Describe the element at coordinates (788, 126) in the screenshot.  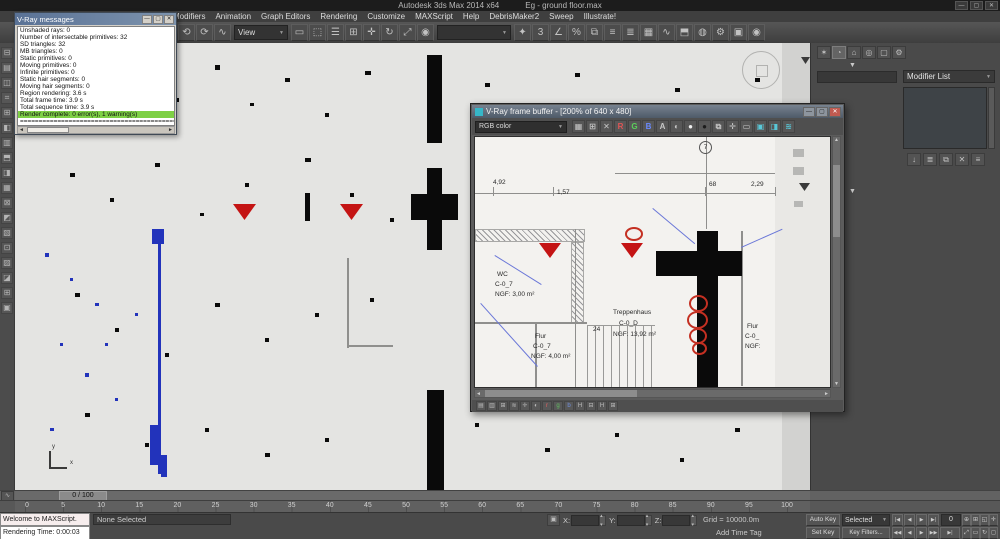
I see `curves-icon: ≋` at that location.